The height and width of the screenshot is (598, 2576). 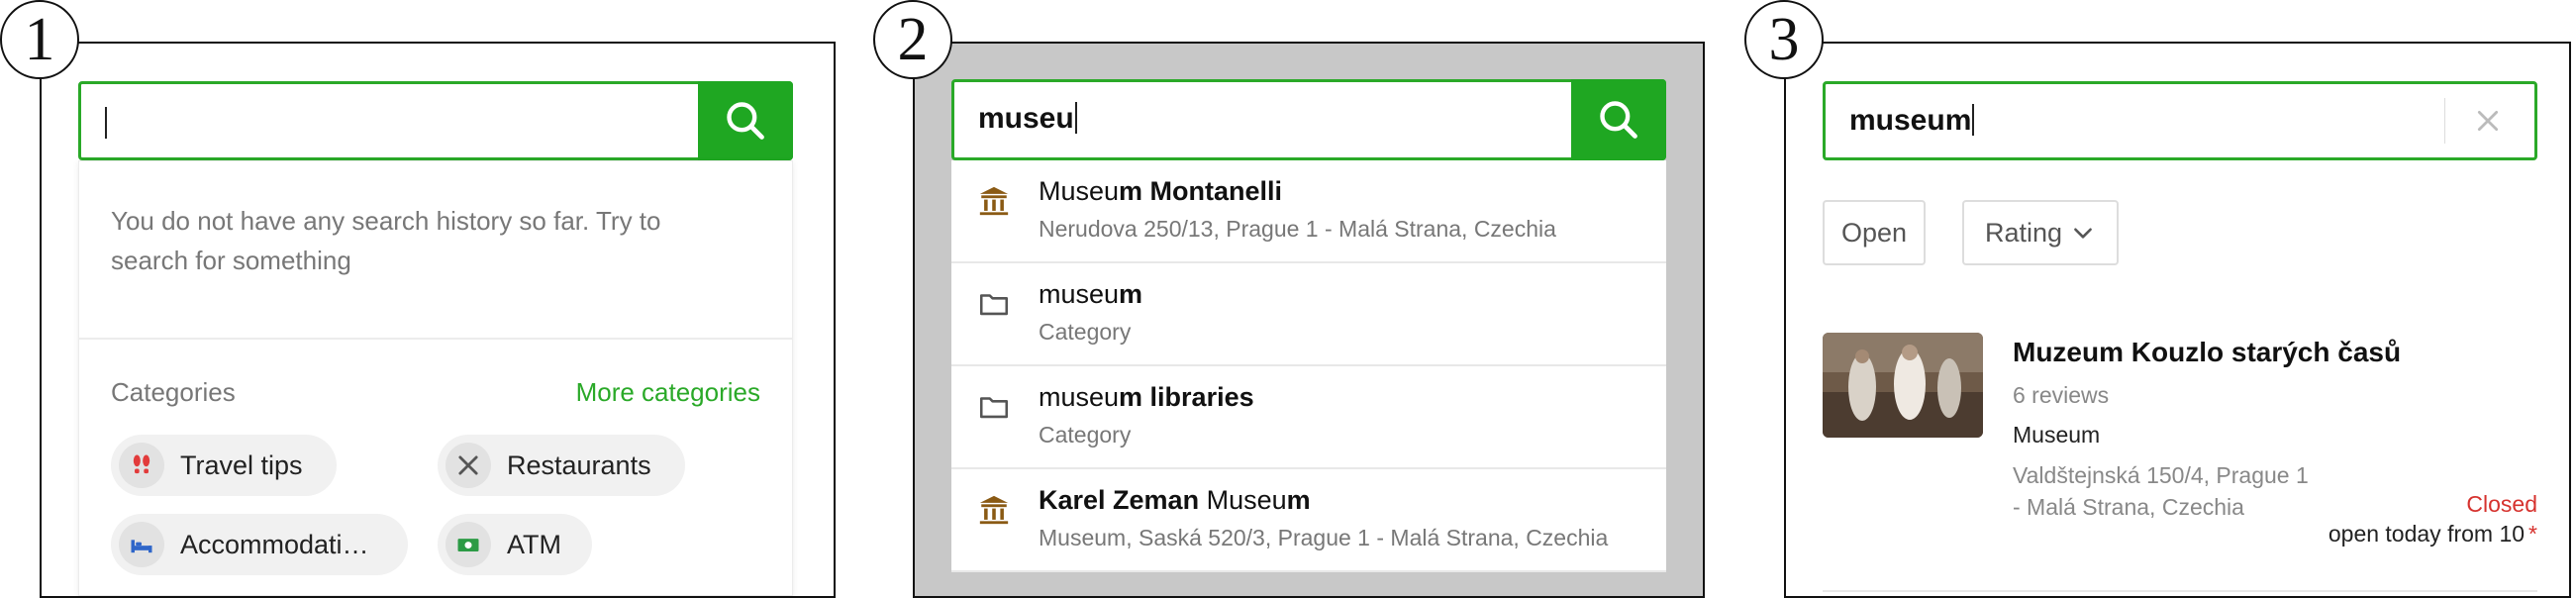 I want to click on result-title: Muzeum Kouzlo starých časů, so click(x=2207, y=352).